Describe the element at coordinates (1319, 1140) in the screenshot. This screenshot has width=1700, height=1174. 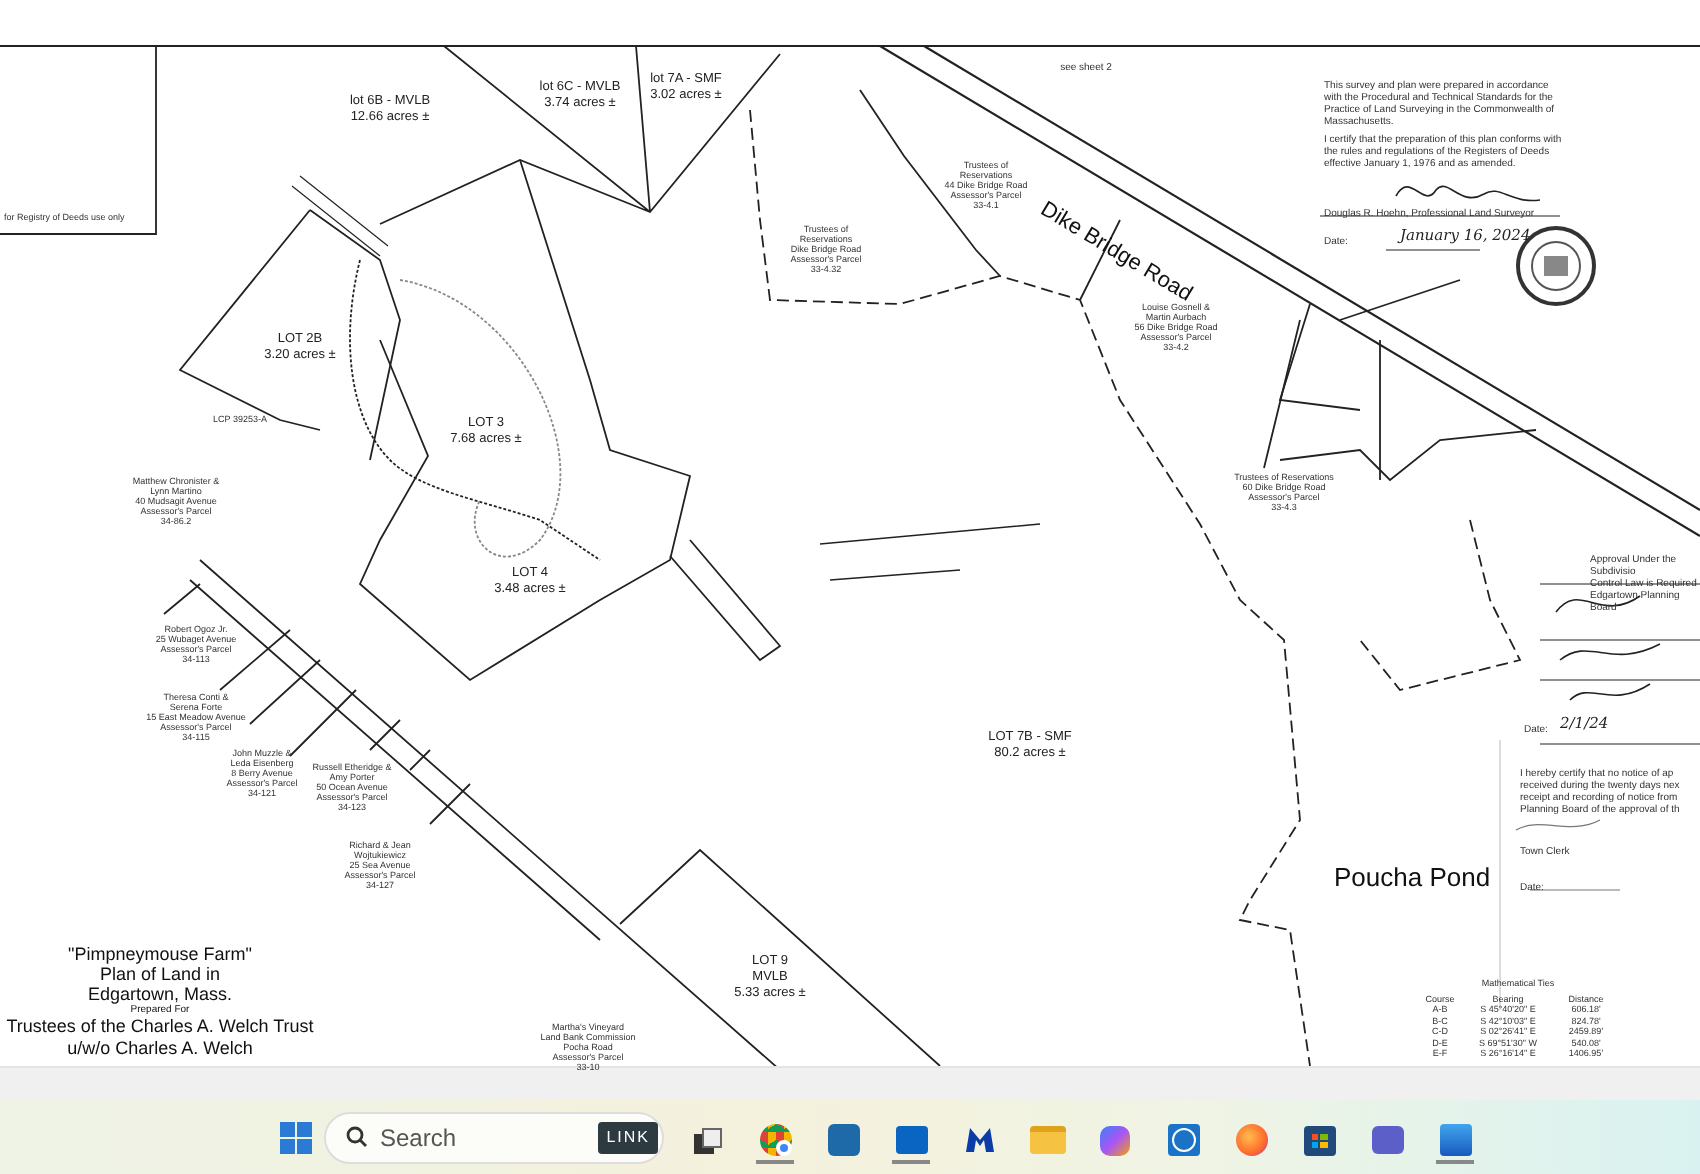
I see `bag-icon` at that location.